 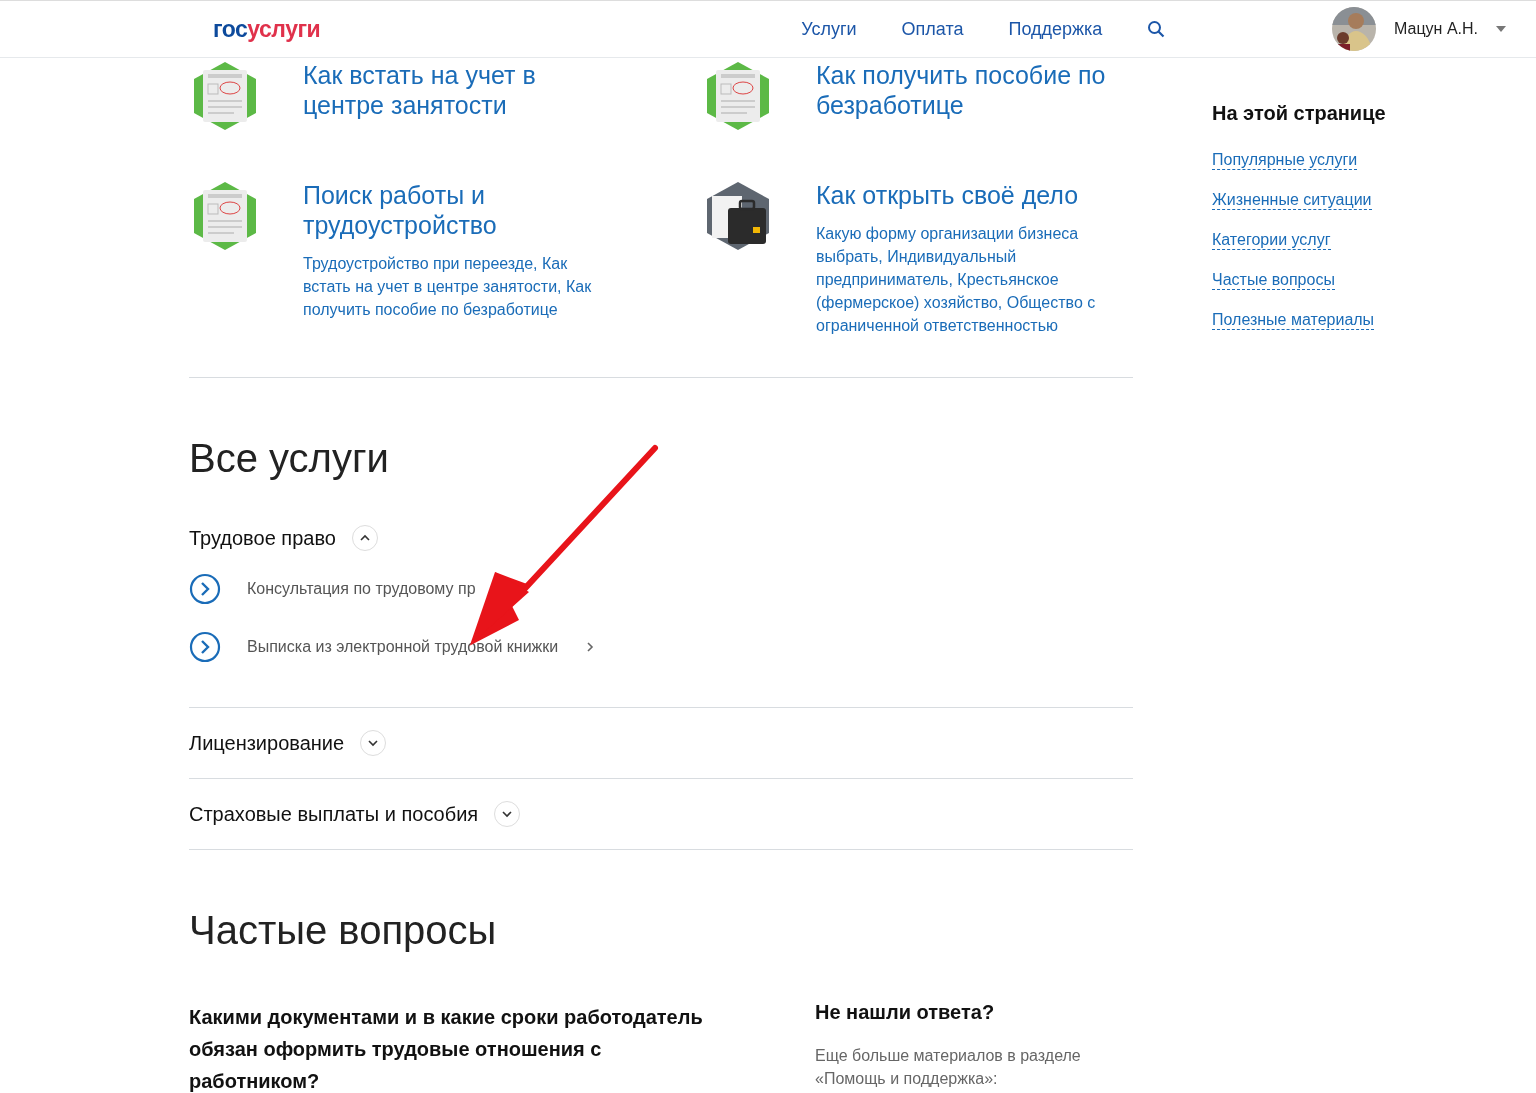 I want to click on category-title: Лицензирование, so click(x=267, y=743).